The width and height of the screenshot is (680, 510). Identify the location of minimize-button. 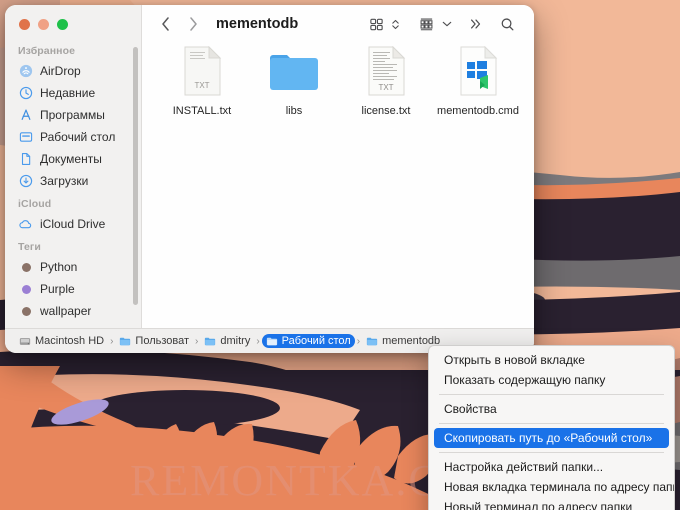
(43, 24).